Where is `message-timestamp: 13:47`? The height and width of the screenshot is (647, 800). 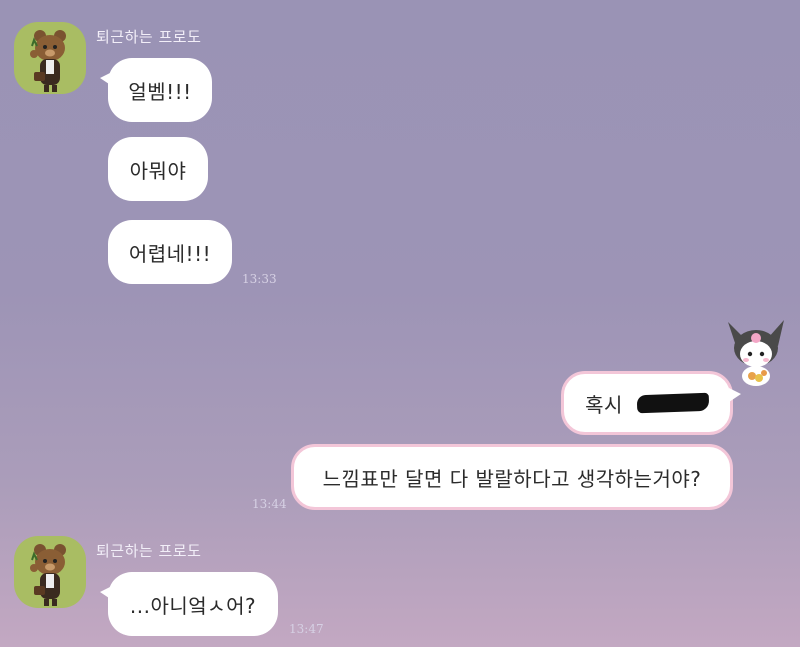 message-timestamp: 13:47 is located at coordinates (306, 629).